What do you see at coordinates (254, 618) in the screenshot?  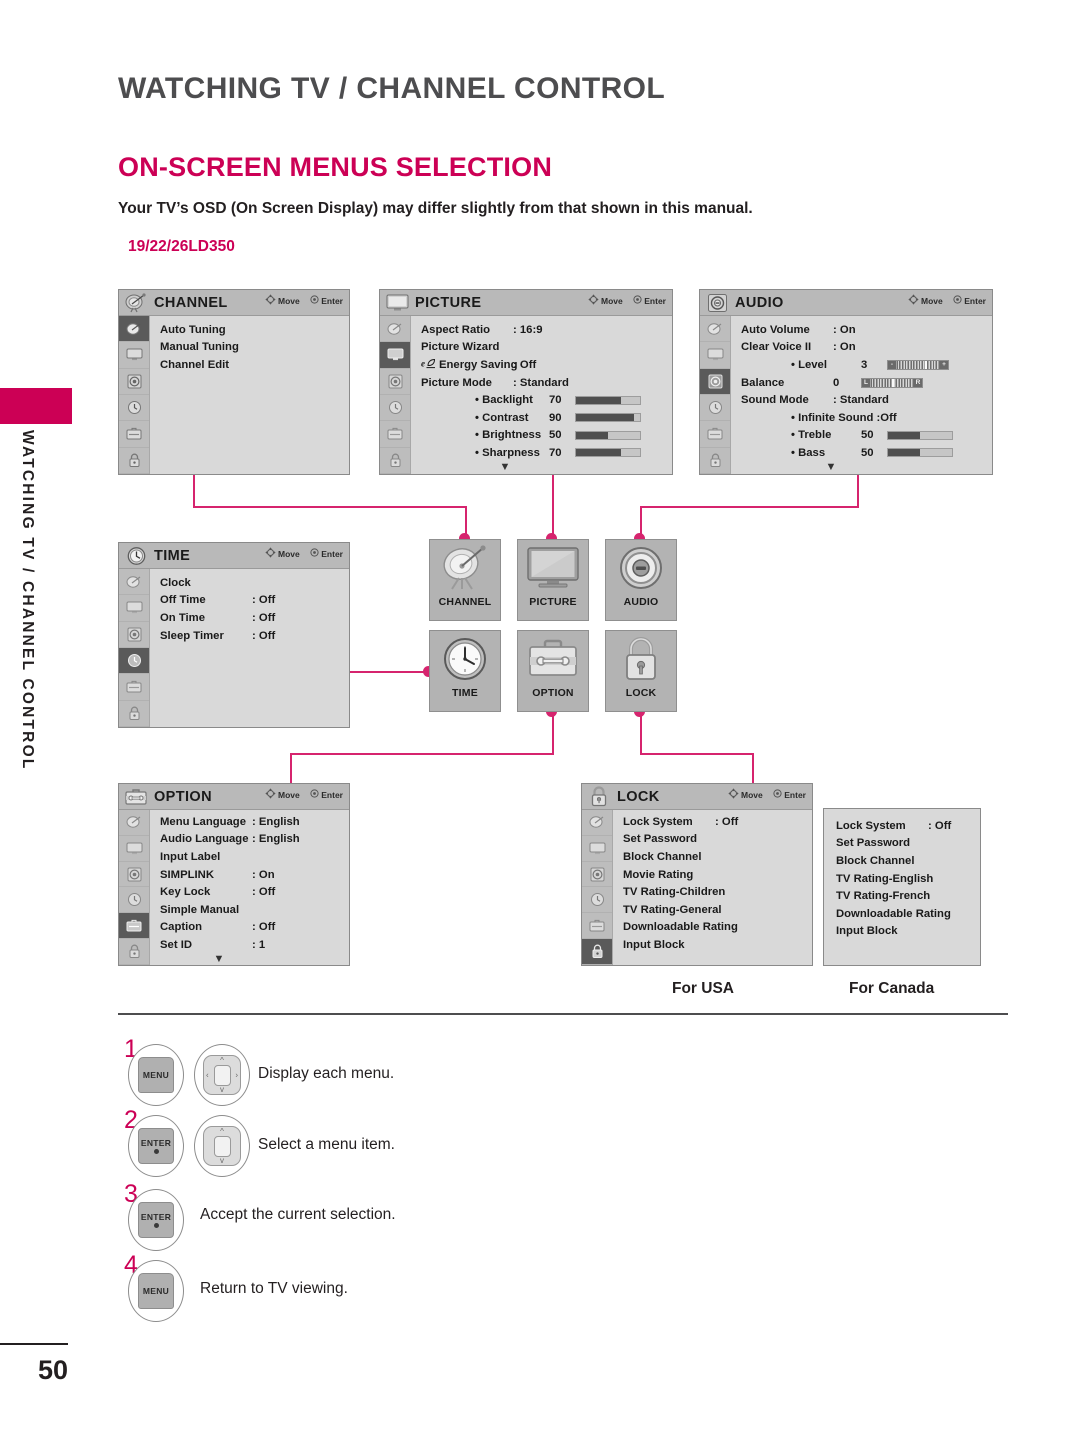 I see `menu-row: On Time: Off` at bounding box center [254, 618].